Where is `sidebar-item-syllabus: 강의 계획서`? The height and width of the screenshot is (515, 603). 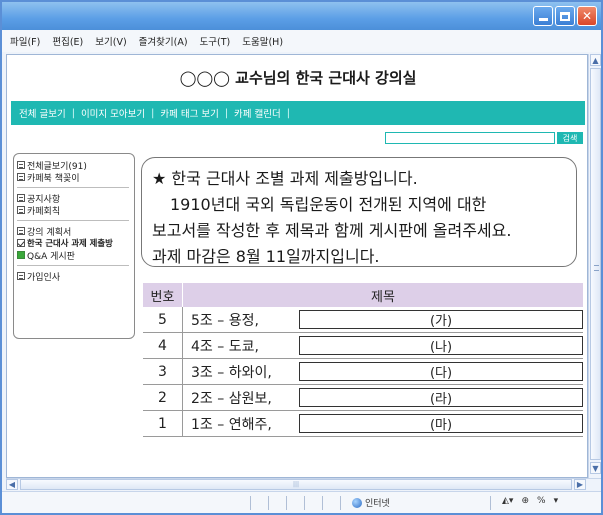
sidebar-item-syllabus: 강의 계획서 is located at coordinates (75, 231).